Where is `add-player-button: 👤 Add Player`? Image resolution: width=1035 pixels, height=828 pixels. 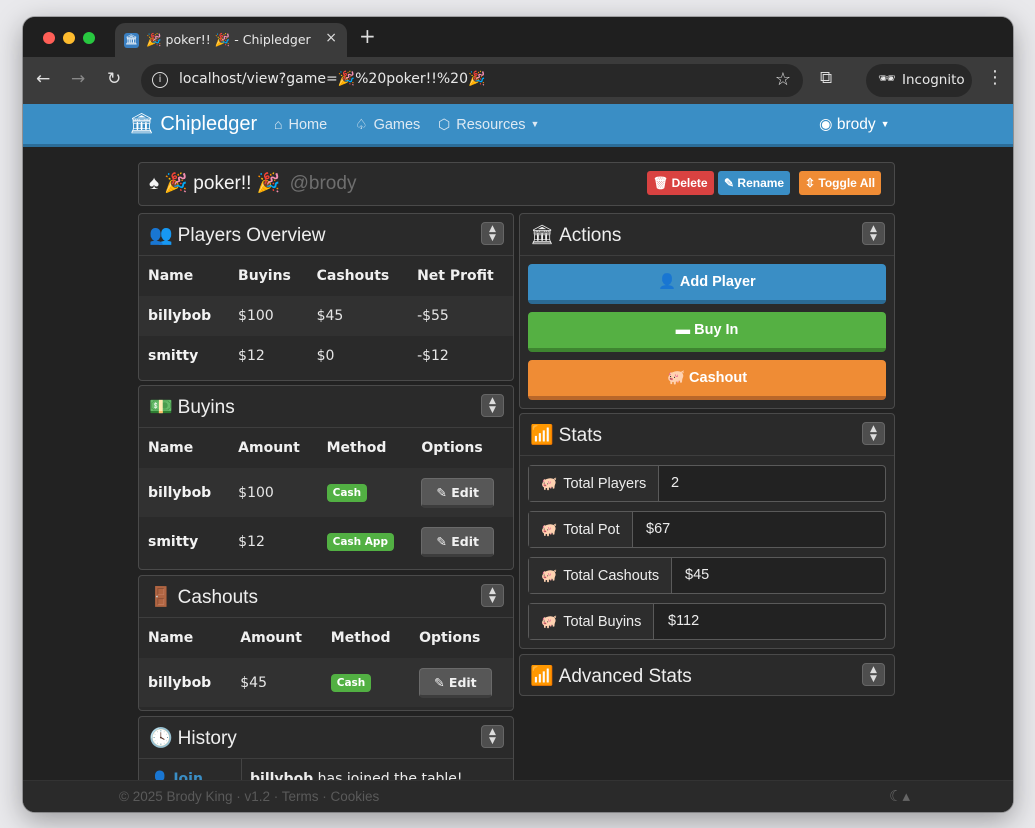 add-player-button: 👤 Add Player is located at coordinates (707, 284).